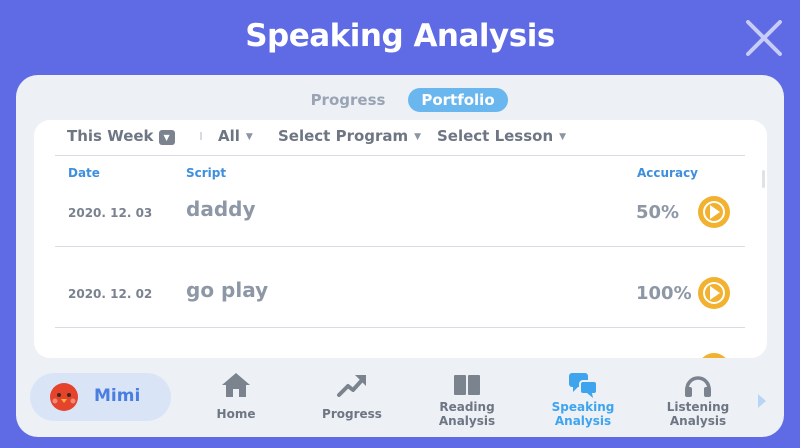 The height and width of the screenshot is (448, 800). Describe the element at coordinates (348, 100) in the screenshot. I see `tab-progress: Progress` at that location.